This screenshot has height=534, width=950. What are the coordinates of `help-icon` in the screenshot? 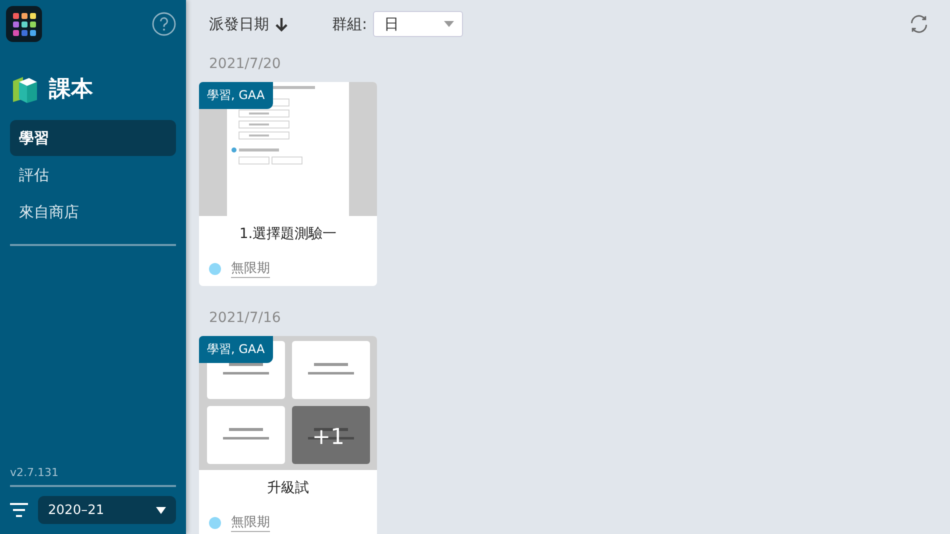 It's located at (164, 24).